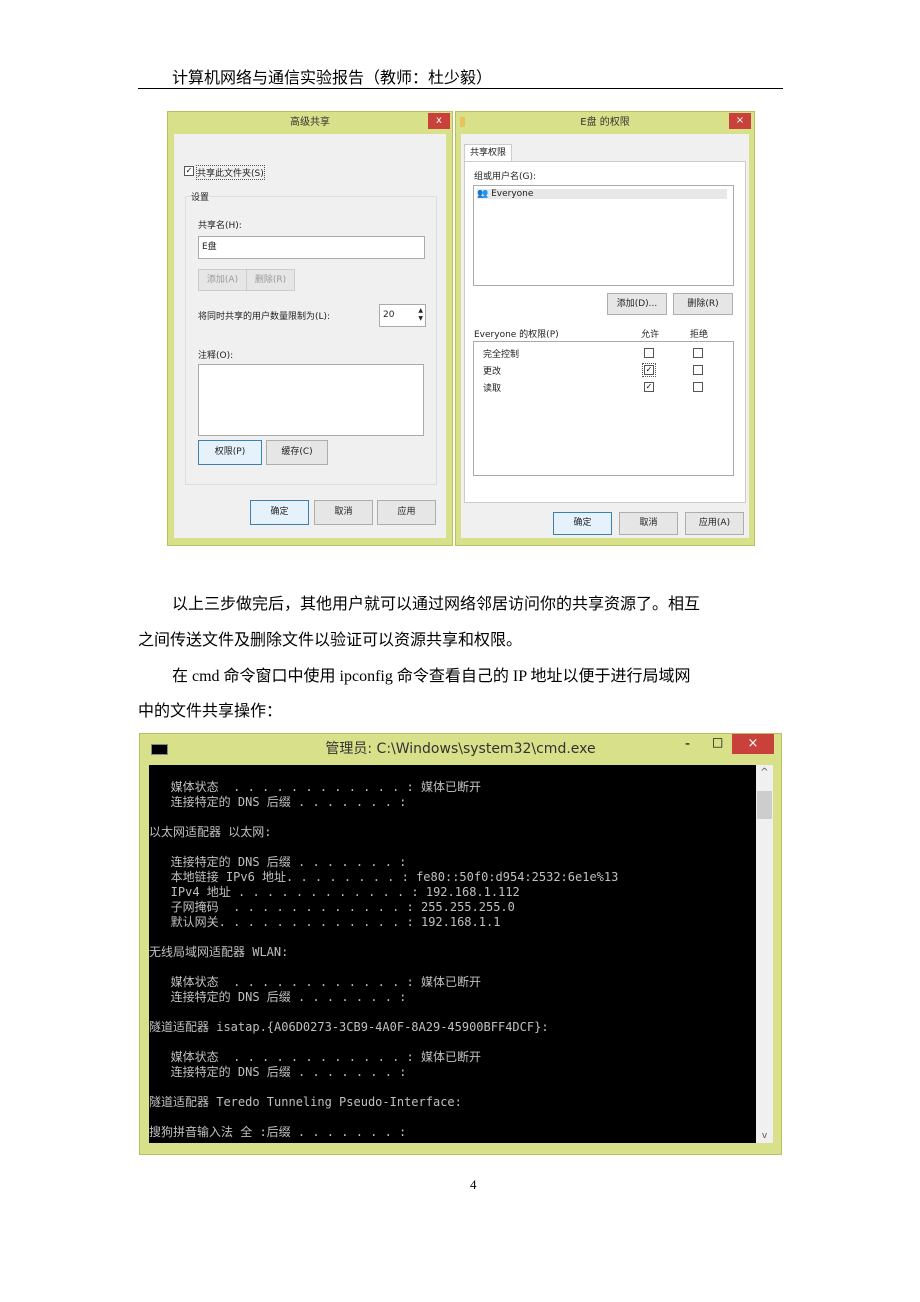  What do you see at coordinates (310, 122) in the screenshot?
I see `dialog-title: 高级共享` at bounding box center [310, 122].